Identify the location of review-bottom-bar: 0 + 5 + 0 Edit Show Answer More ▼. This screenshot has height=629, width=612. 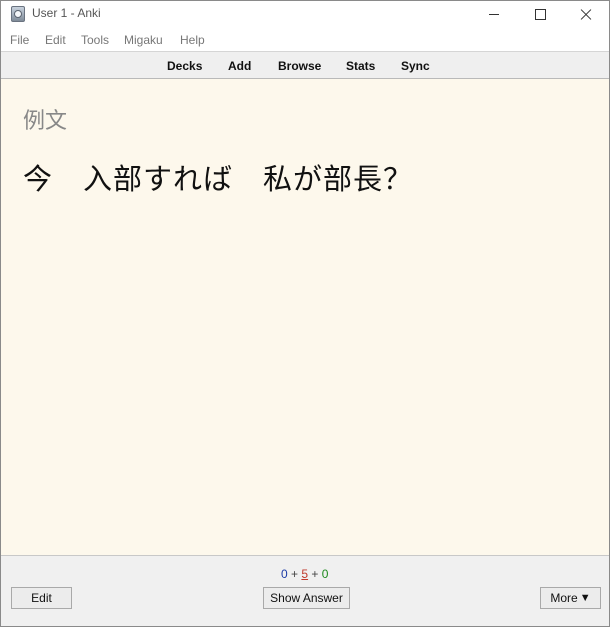
(305, 591).